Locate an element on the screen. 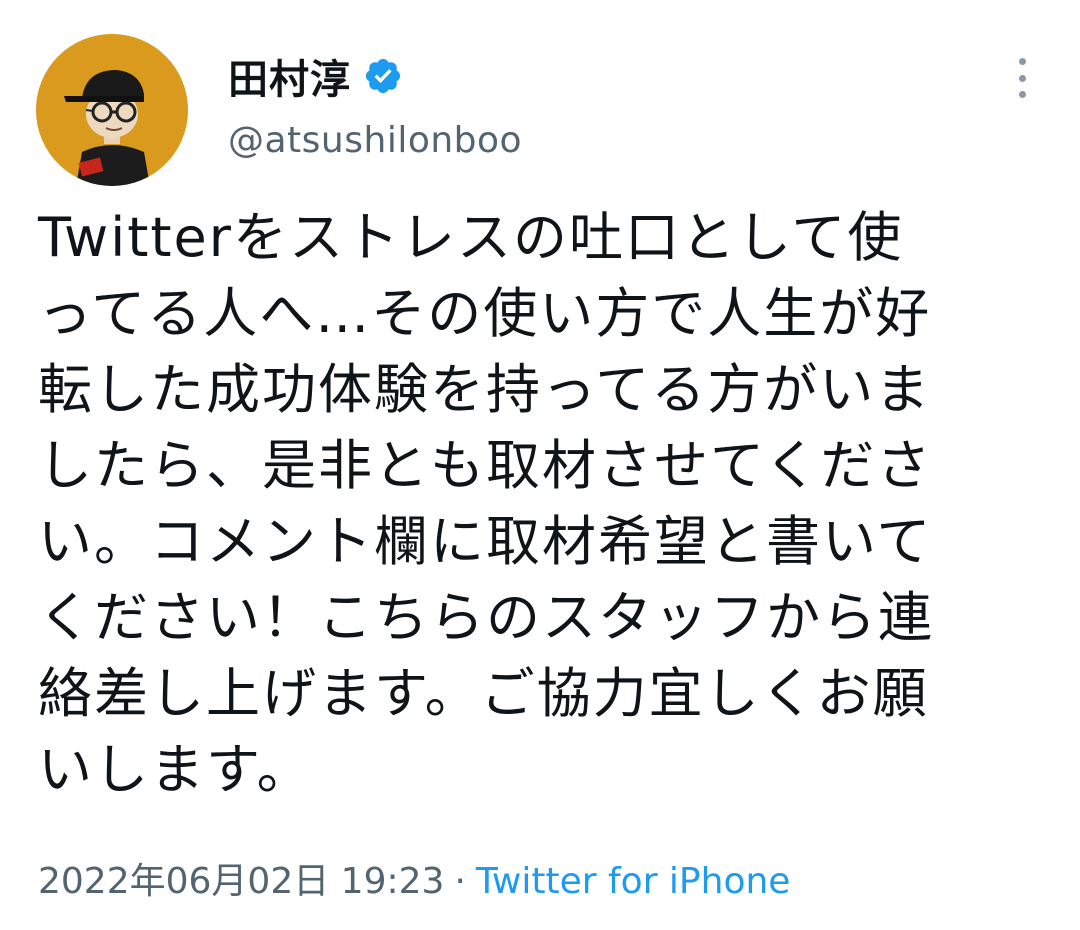 The height and width of the screenshot is (930, 1080). tweet-text-line: い。コメント欄に取材希望と書いて is located at coordinates (485, 541).